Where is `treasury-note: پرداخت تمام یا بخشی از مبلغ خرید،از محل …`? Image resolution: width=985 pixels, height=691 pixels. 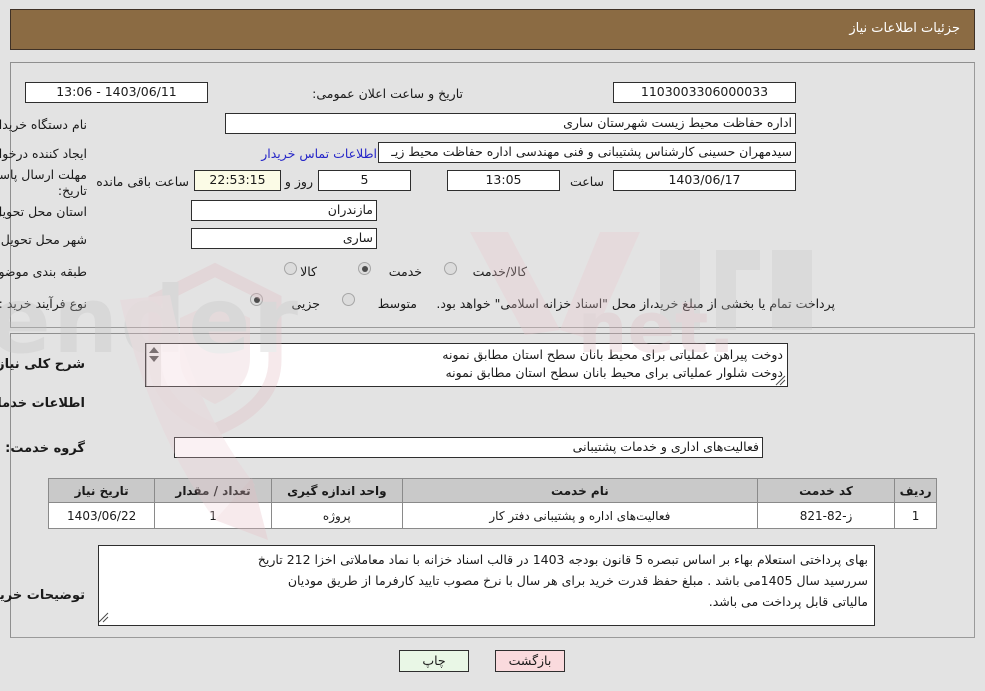
treasury-note: پرداخت تمام یا بخشی از مبلغ خرید،از محل … is located at coordinates (635, 303).